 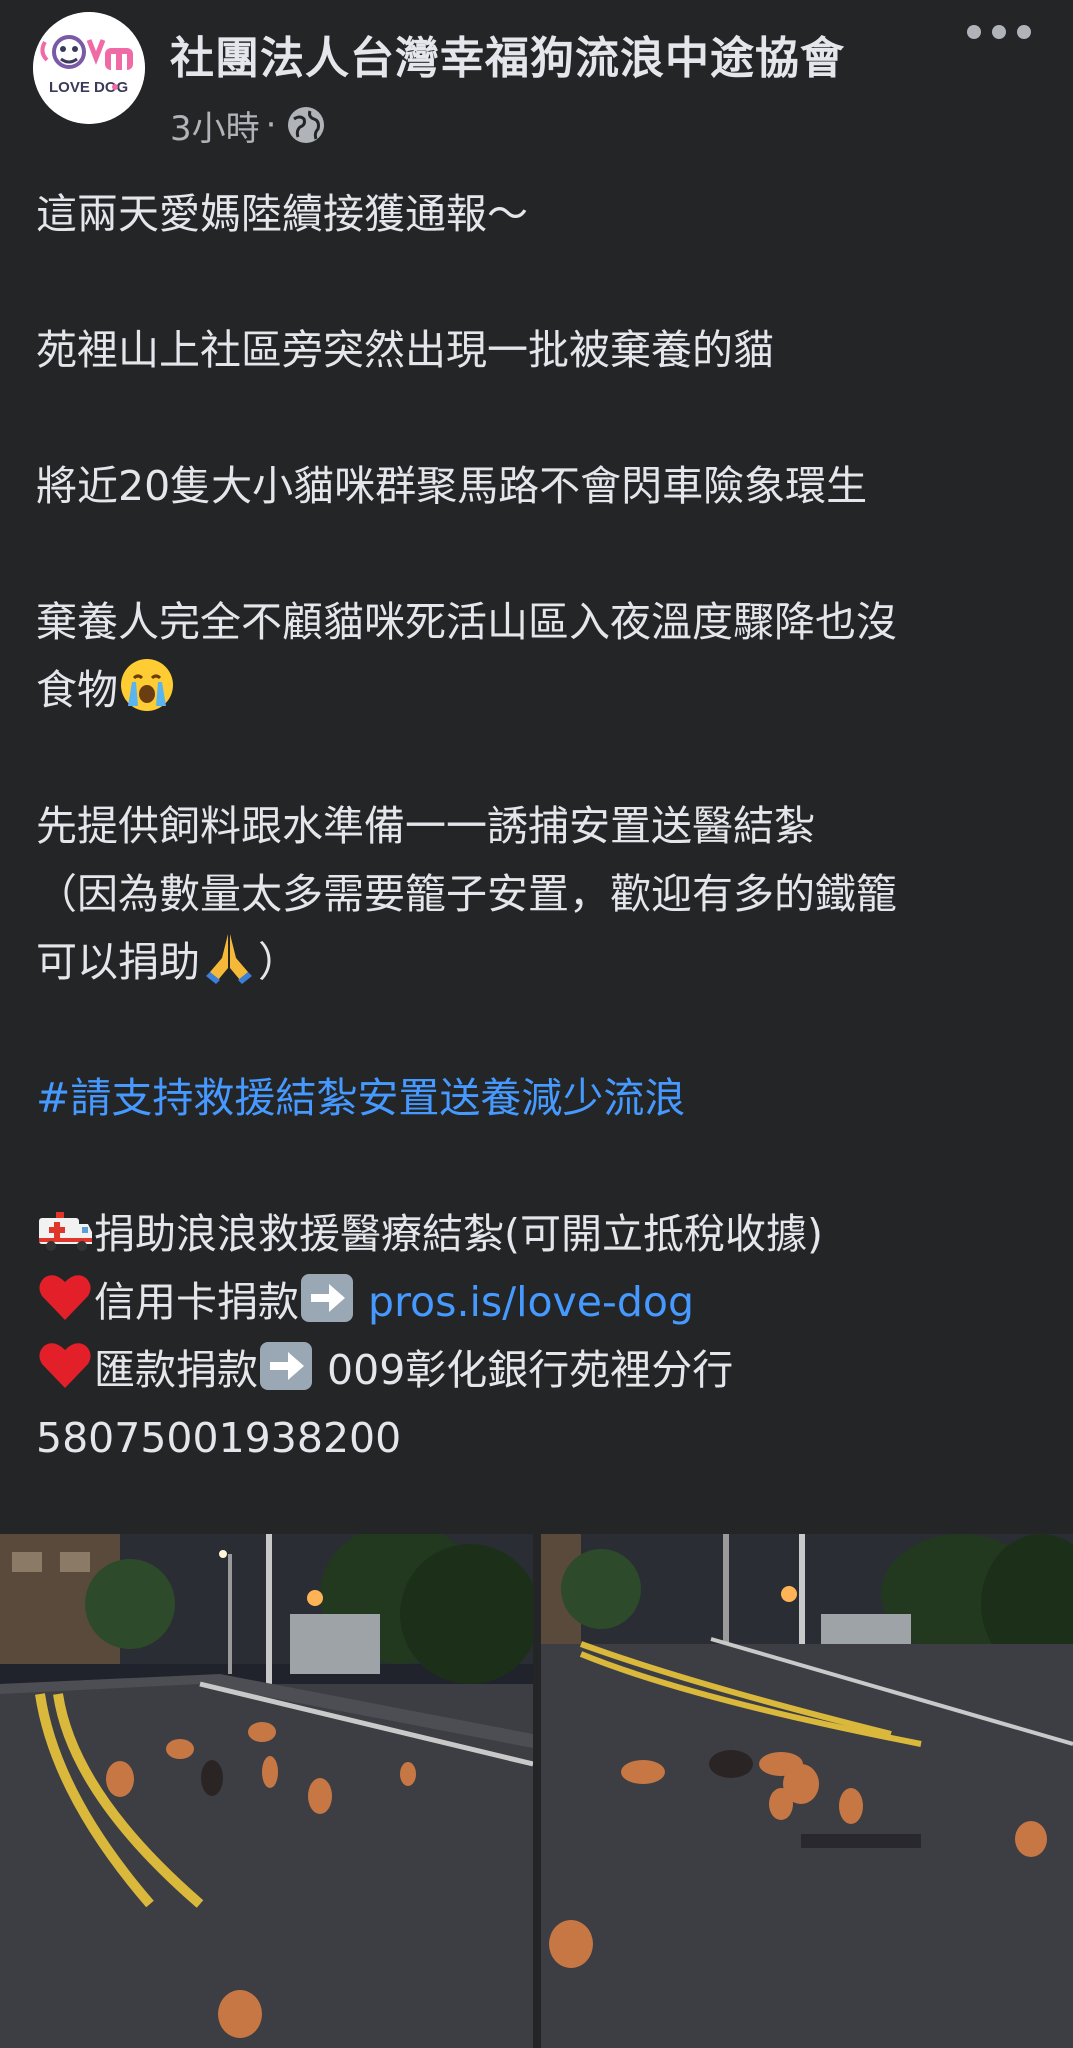 I want to click on love-dog-logo: LOVE DOG, so click(x=89, y=68).